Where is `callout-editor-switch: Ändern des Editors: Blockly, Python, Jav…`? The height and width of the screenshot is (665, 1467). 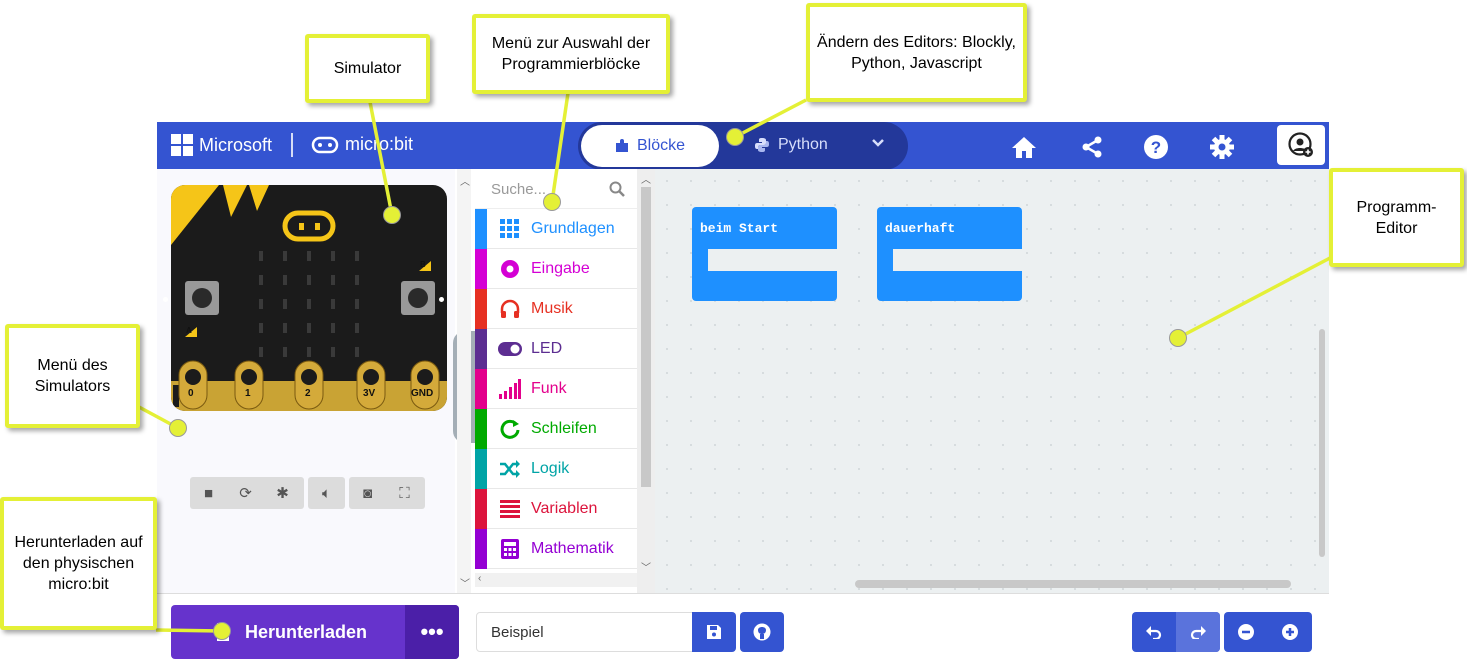 callout-editor-switch: Ändern des Editors: Blockly, Python, Jav… is located at coordinates (916, 52).